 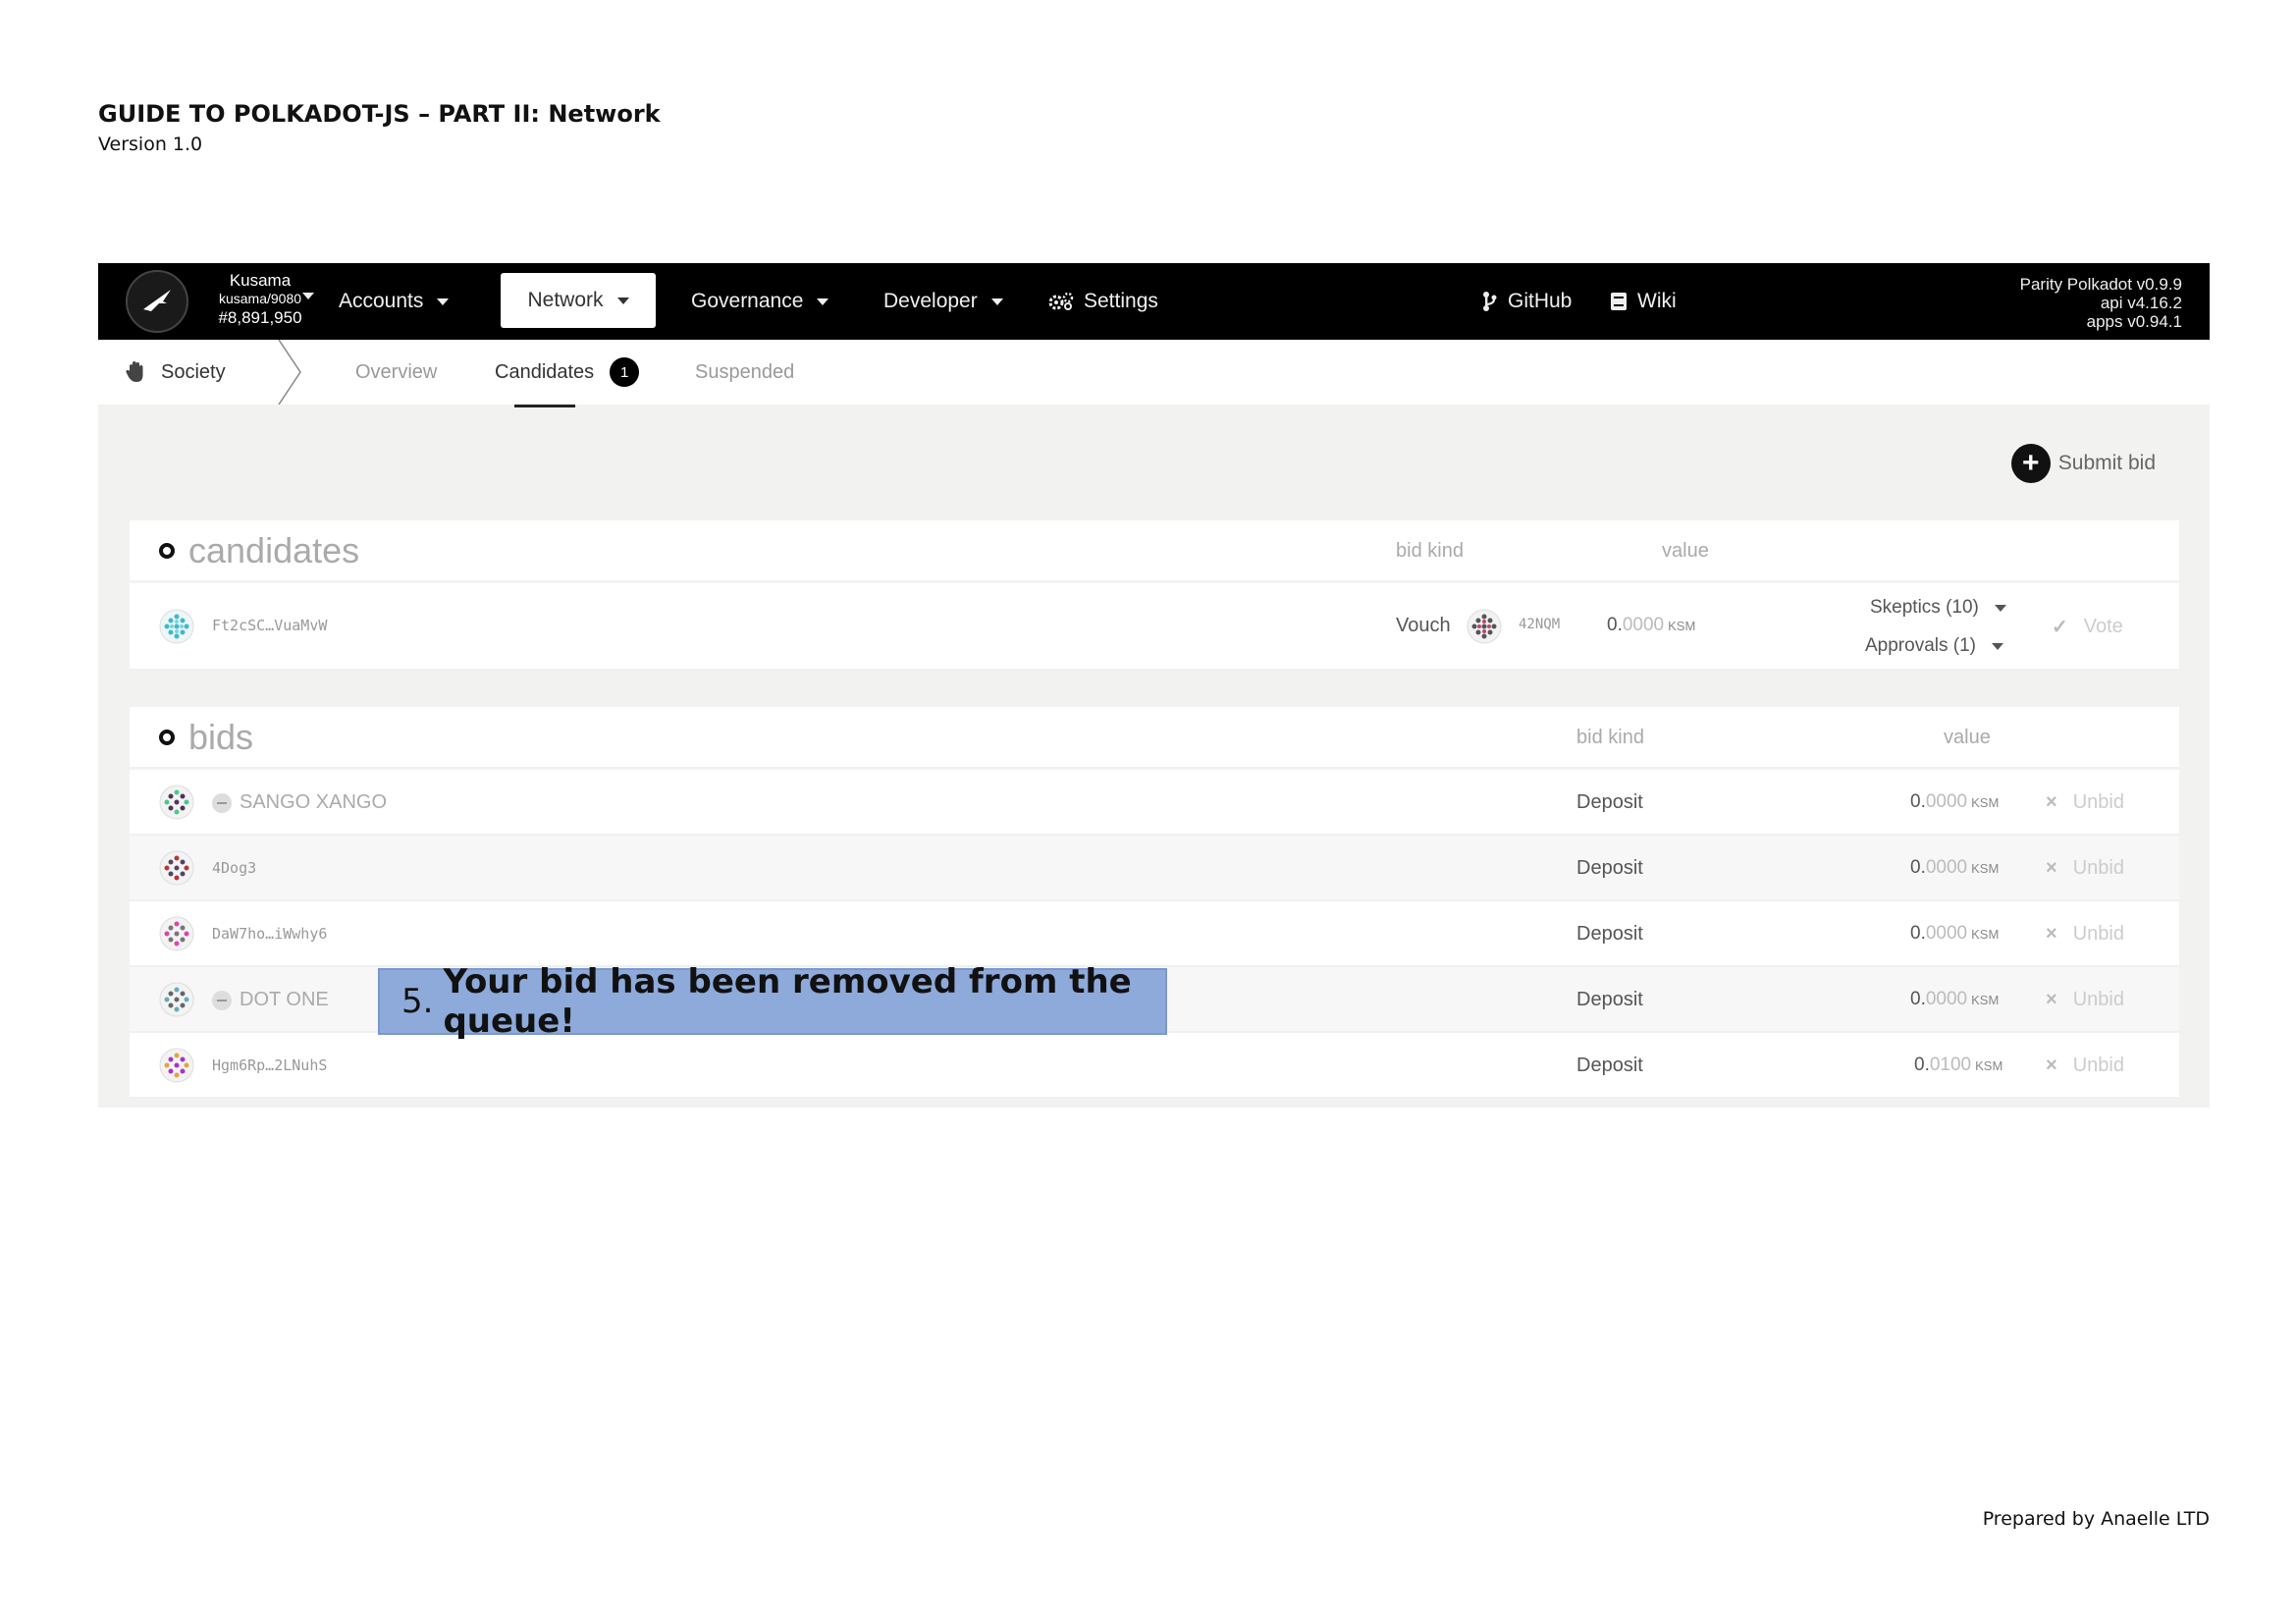 What do you see at coordinates (135, 372) in the screenshot?
I see `hand-icon` at bounding box center [135, 372].